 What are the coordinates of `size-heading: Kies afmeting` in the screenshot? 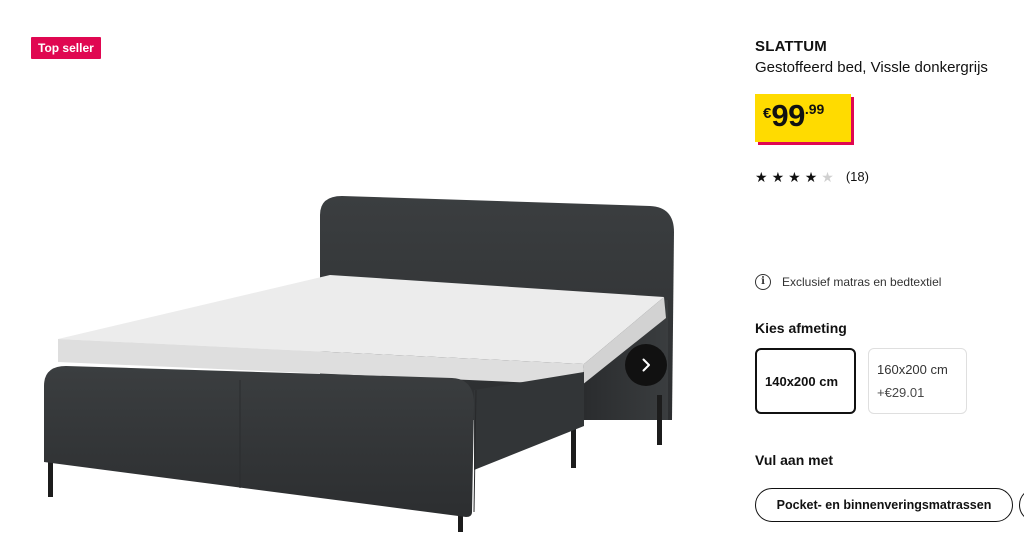 It's located at (801, 328).